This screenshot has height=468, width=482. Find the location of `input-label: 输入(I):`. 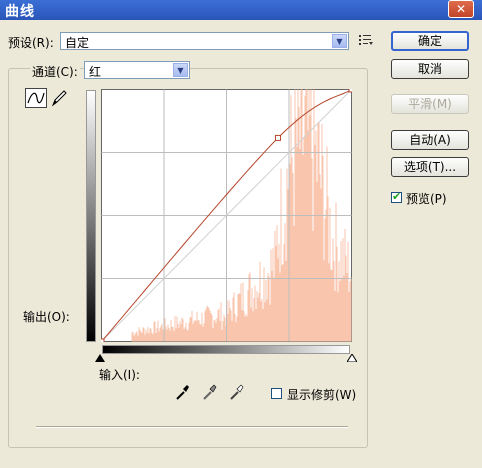

input-label: 输入(I): is located at coordinates (119, 375).